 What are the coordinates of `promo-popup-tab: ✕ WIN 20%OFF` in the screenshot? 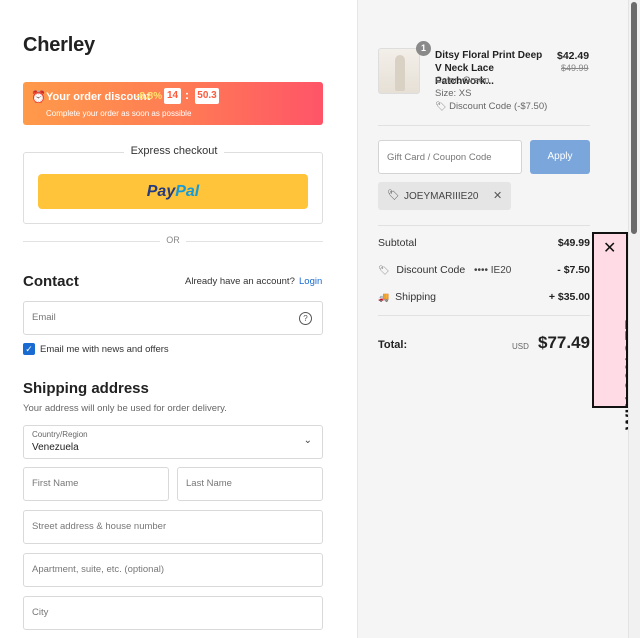 It's located at (616, 331).